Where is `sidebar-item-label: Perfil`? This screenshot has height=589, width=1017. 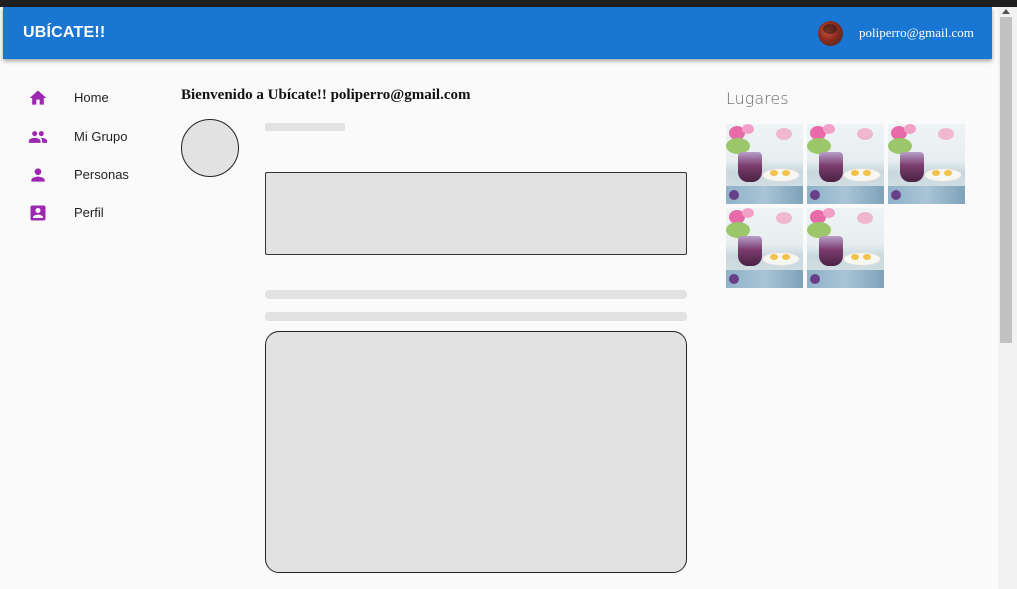 sidebar-item-label: Perfil is located at coordinates (89, 212).